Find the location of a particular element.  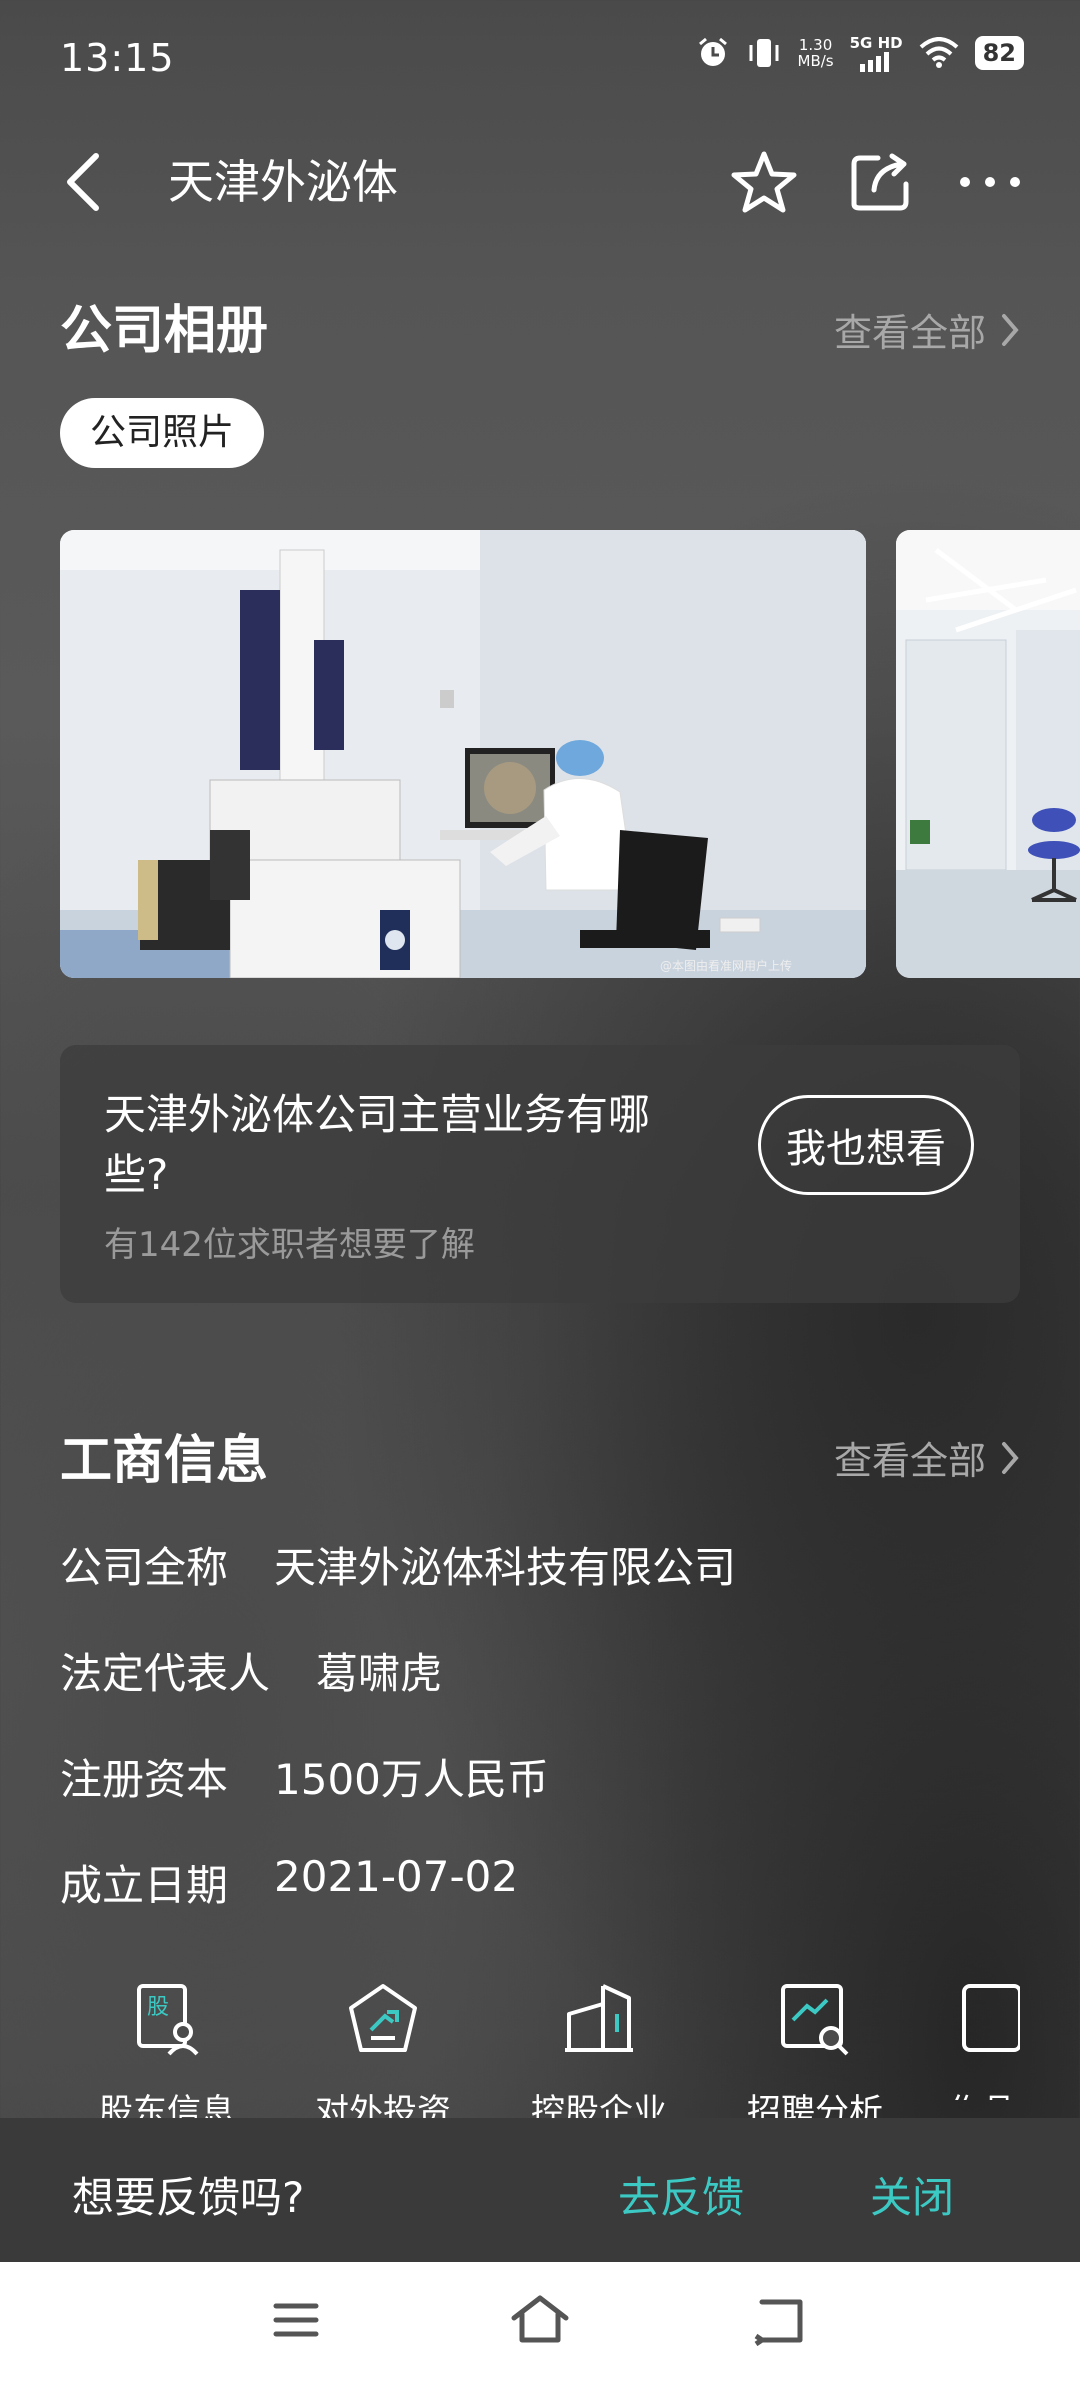

info-key: 成立日期 is located at coordinates (144, 1885).